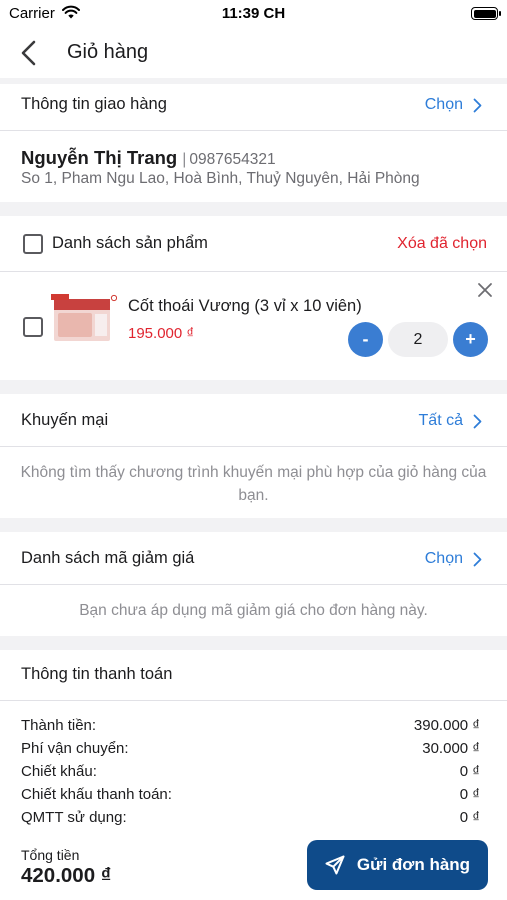 This screenshot has height=900, width=507. Describe the element at coordinates (97, 674) in the screenshot. I see `payment-title: Thông tin thanh toán` at that location.